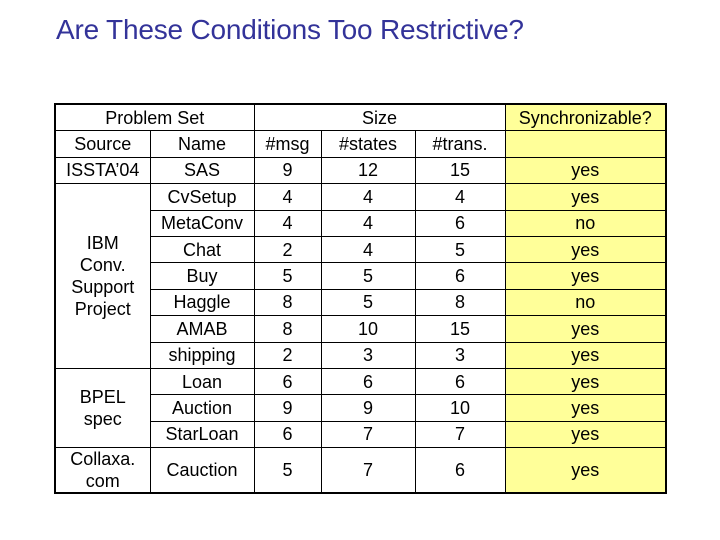  I want to click on cell-source: Collaxa. com, so click(102, 470).